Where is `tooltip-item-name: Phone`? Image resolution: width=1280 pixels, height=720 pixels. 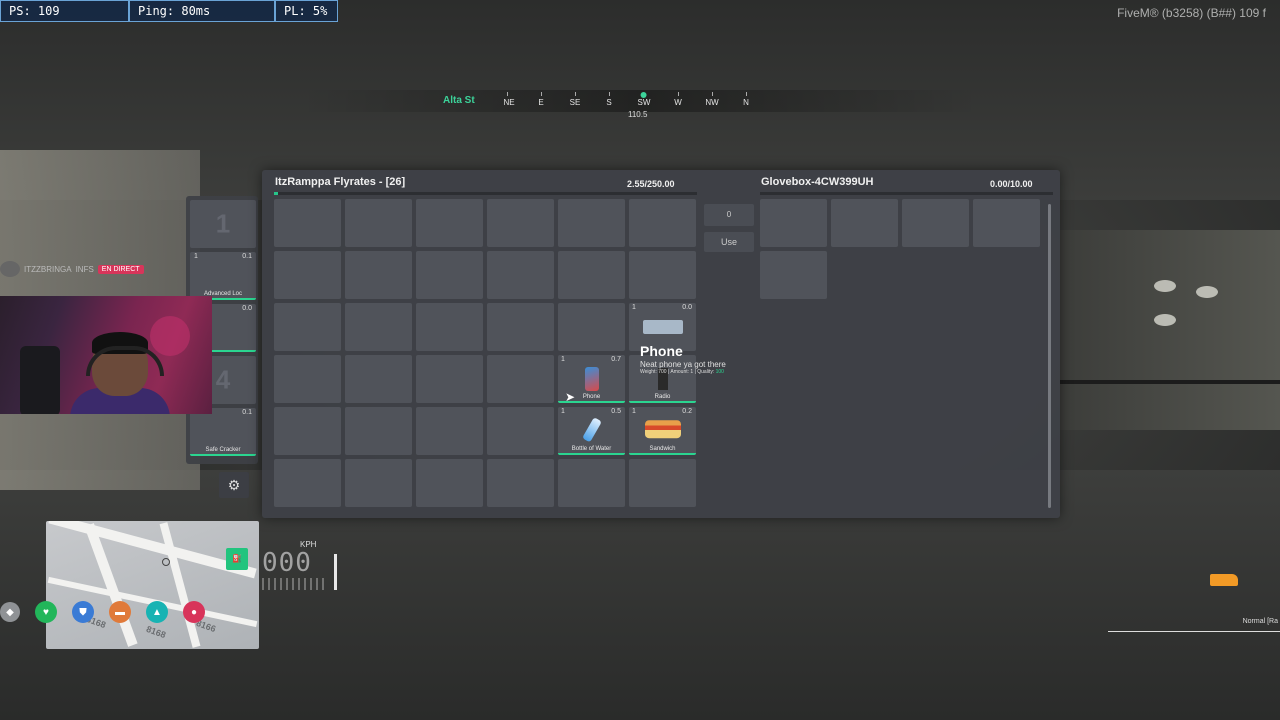
tooltip-item-name: Phone is located at coordinates (661, 351).